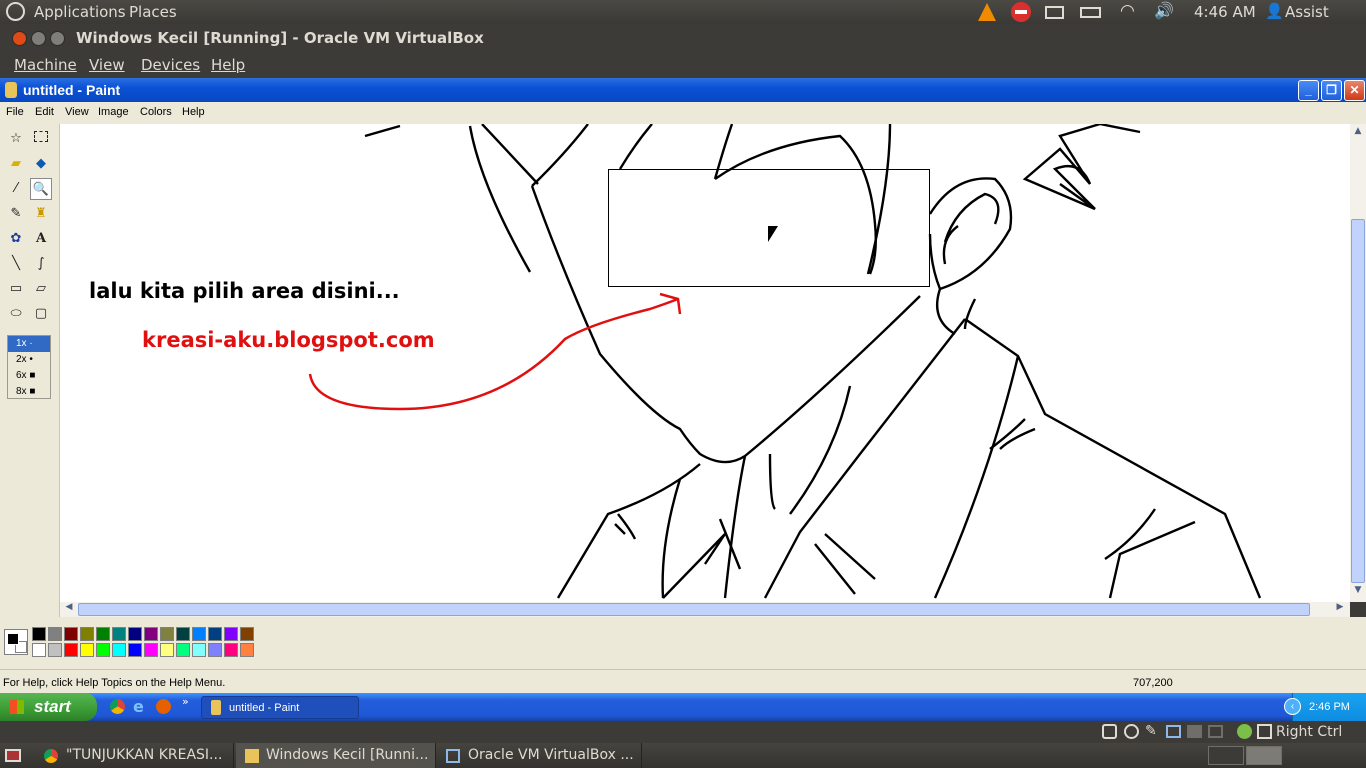 This screenshot has height=768, width=1366. Describe the element at coordinates (41, 139) in the screenshot. I see `rect-select-icon` at that location.